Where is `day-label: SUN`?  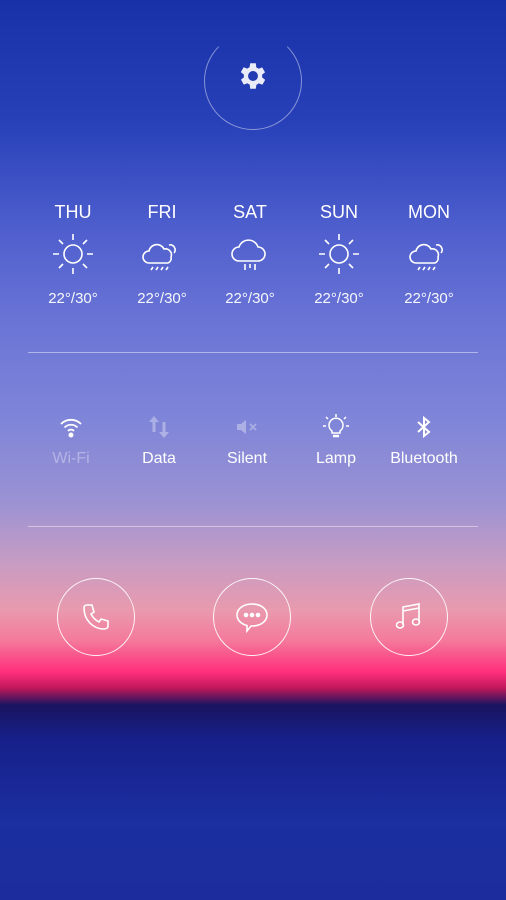
day-label: SUN is located at coordinates (338, 212).